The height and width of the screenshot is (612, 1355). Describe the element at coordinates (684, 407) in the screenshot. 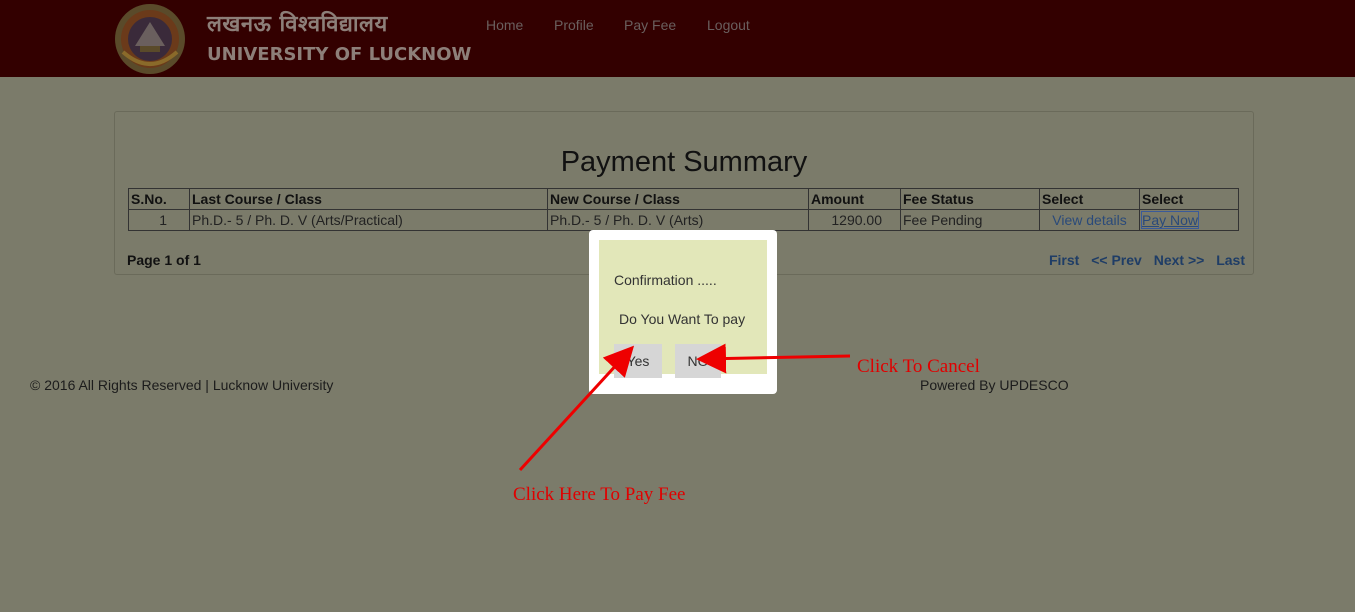

I see `annotation-arrows` at that location.